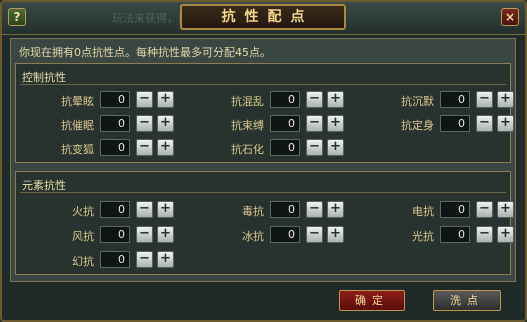 The height and width of the screenshot is (322, 527). What do you see at coordinates (44, 185) in the screenshot?
I see `section-title: 元素抗性` at bounding box center [44, 185].